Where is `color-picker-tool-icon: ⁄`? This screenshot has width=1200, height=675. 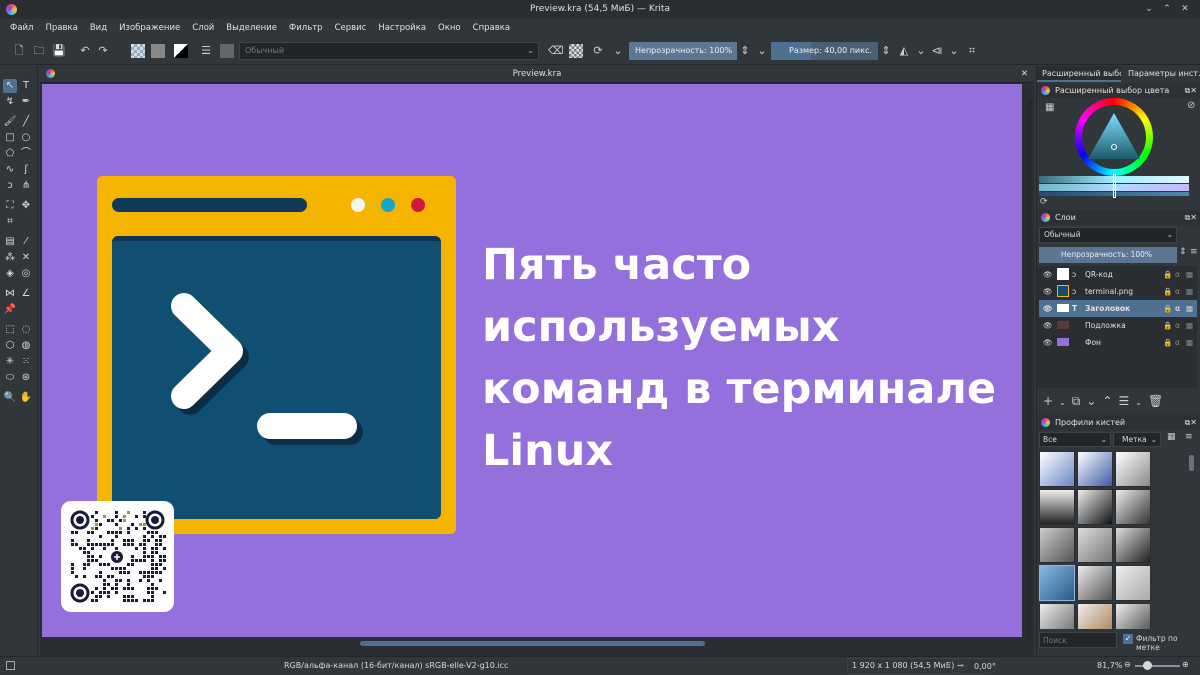 color-picker-tool-icon: ⁄ is located at coordinates (26, 242).